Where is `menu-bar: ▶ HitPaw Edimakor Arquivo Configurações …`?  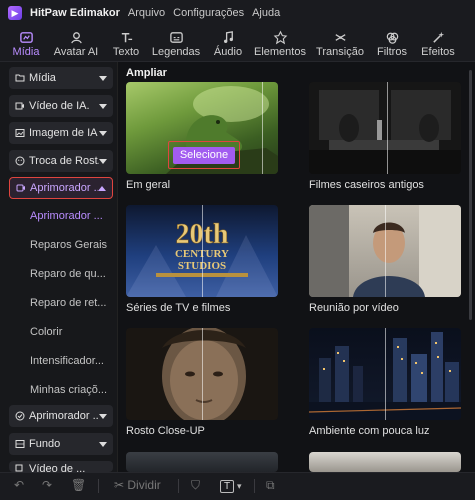 menu-bar: ▶ HitPaw Edimakor Arquivo Configurações … is located at coordinates (237, 13).